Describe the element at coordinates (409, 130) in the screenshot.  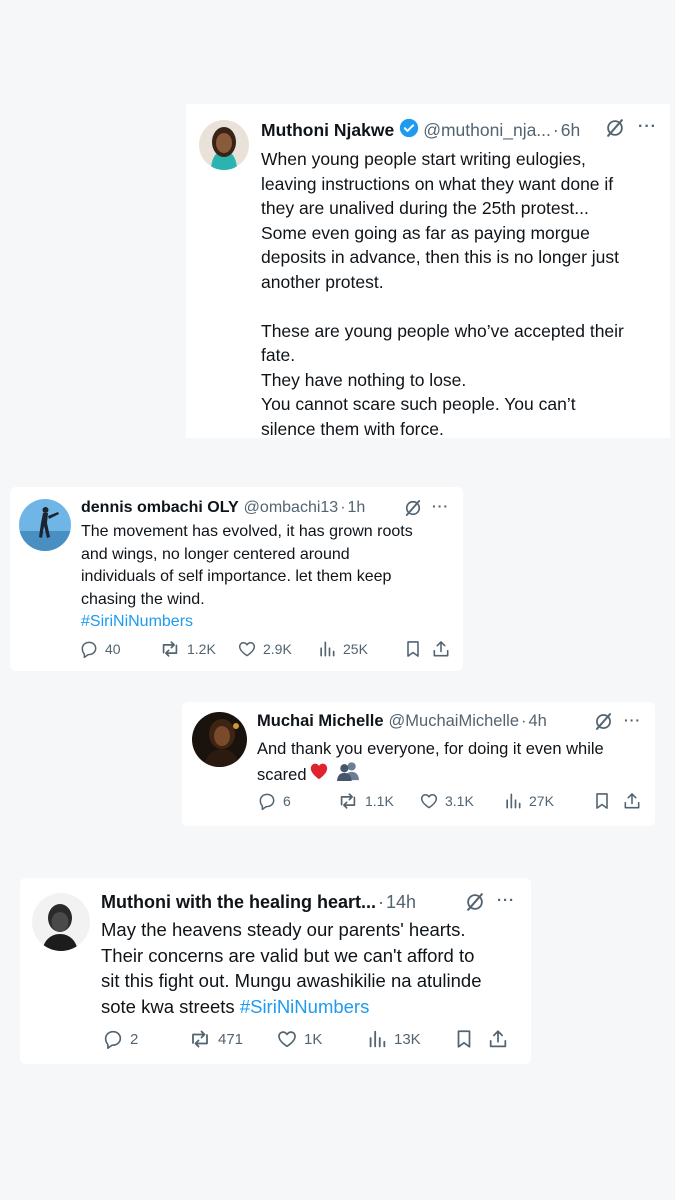
I see `verified-badge-icon` at that location.